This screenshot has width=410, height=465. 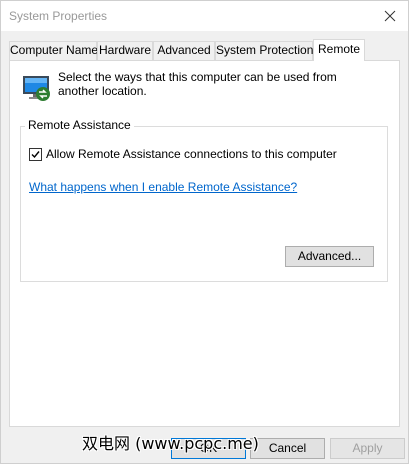 What do you see at coordinates (58, 16) in the screenshot?
I see `window-title: System Properties` at bounding box center [58, 16].